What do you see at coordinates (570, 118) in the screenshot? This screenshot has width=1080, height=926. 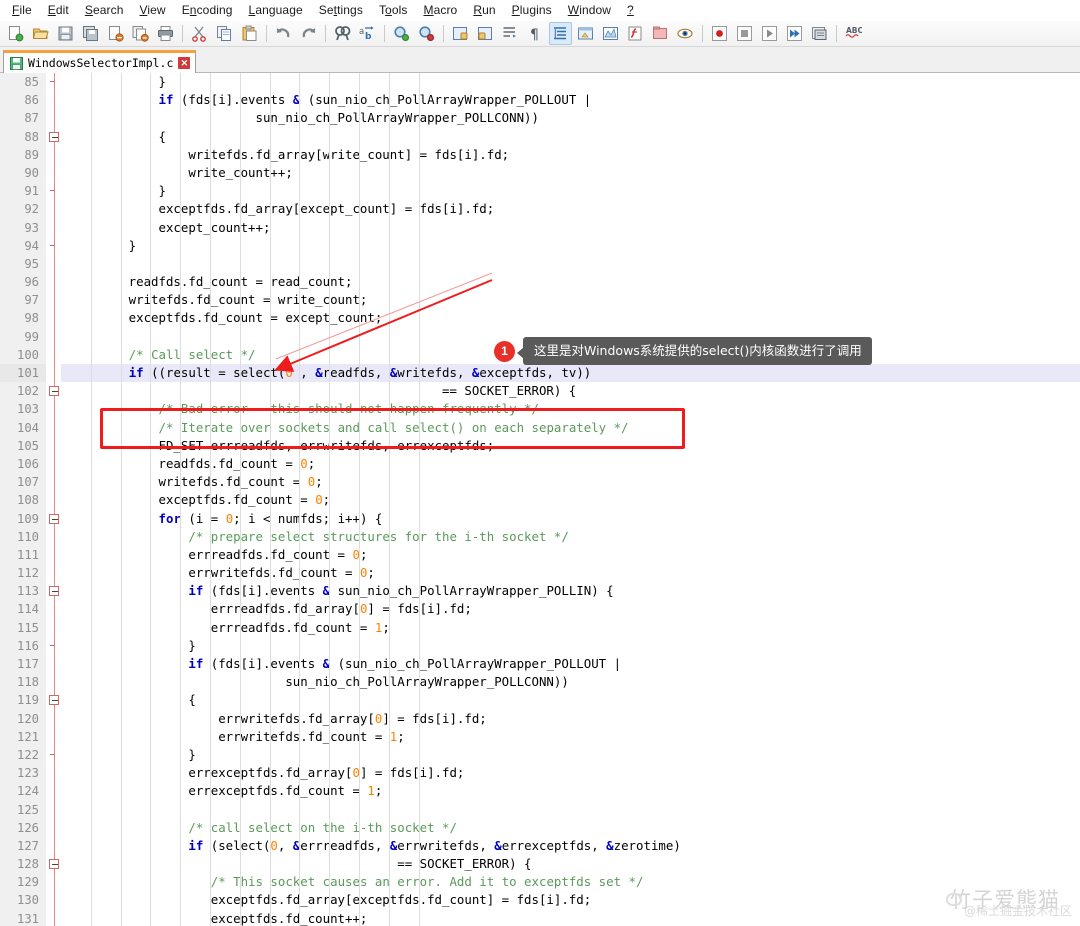 I see `code-text: sun_nio_ch_PollArrayWrapper_POLLCONN))` at bounding box center [570, 118].